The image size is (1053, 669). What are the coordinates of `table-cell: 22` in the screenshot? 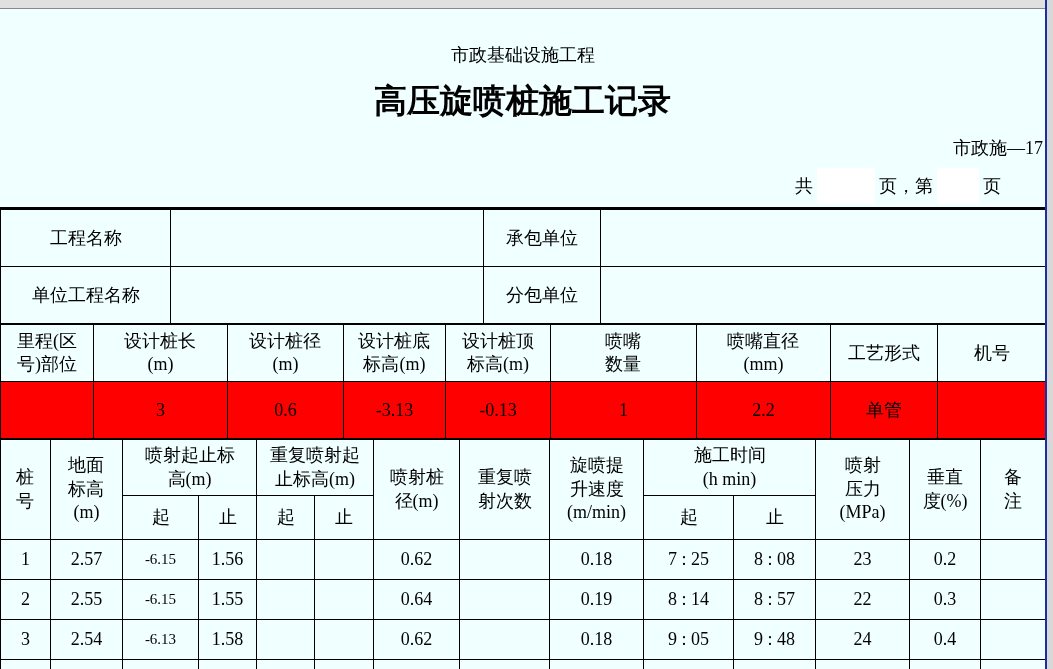 It's located at (862, 599).